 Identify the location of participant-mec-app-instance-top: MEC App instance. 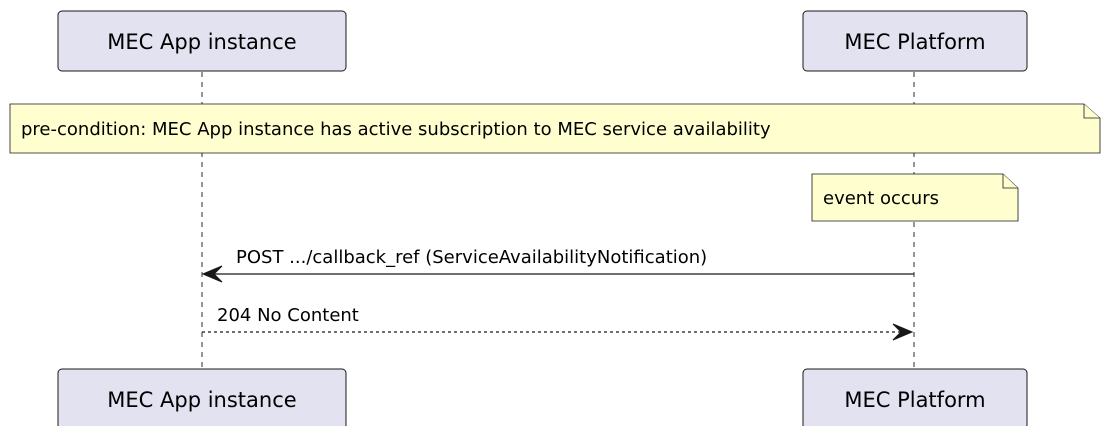
(202, 41).